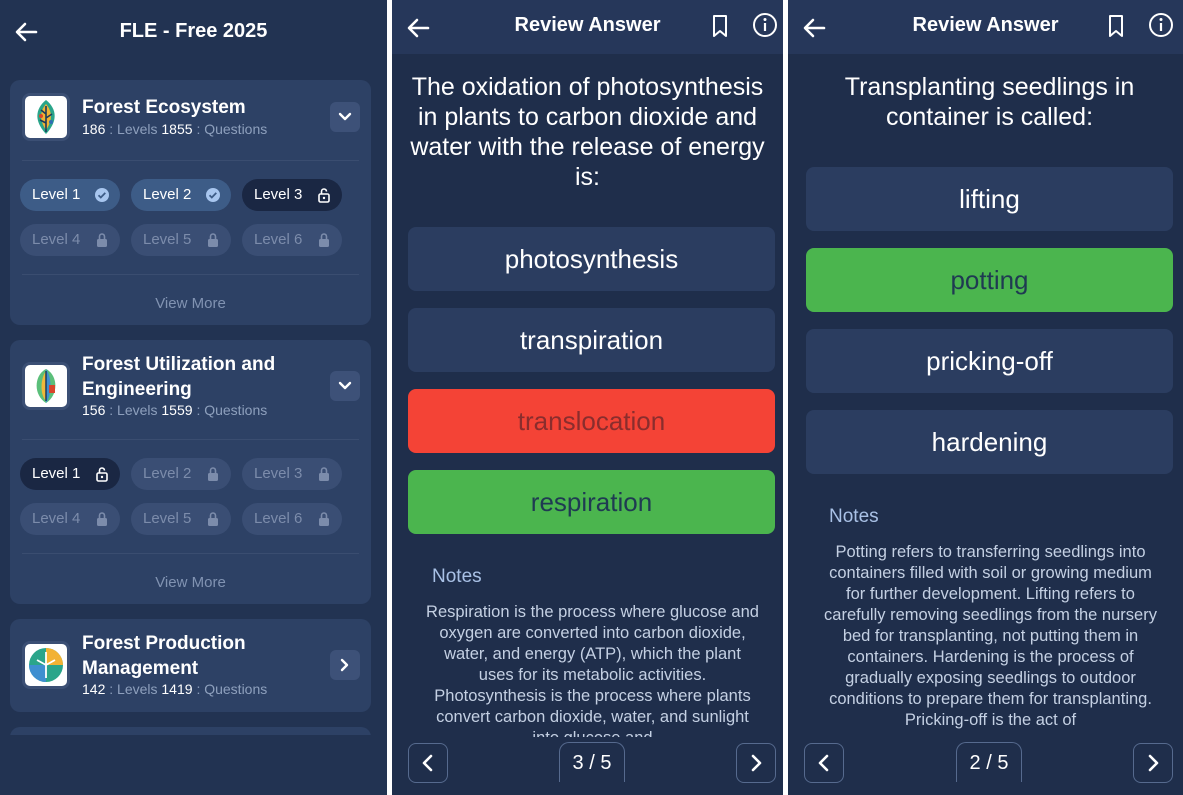  Describe the element at coordinates (278, 518) in the screenshot. I see `level-label: Level 6` at that location.